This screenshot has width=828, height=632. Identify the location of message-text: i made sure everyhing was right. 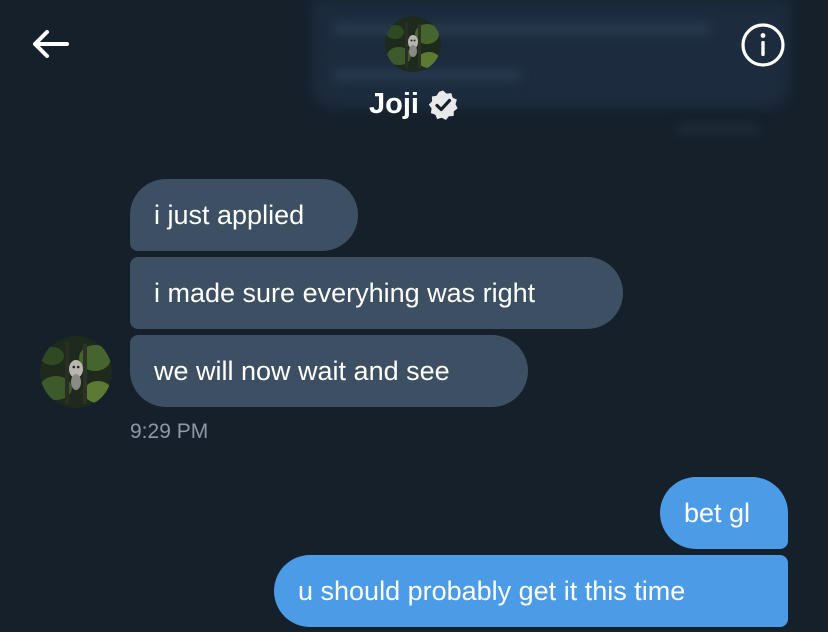
(345, 292).